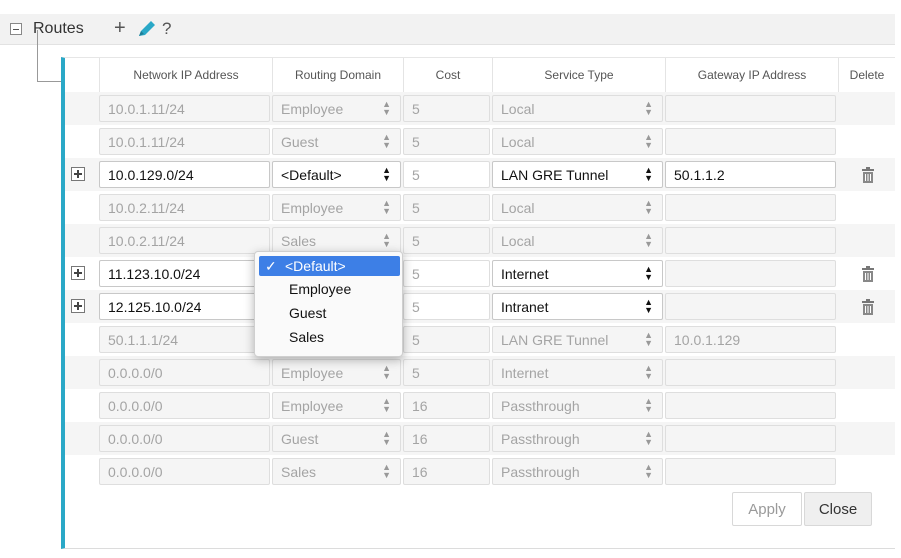 This screenshot has height=558, width=901. What do you see at coordinates (767, 509) in the screenshot?
I see `apply-button: Apply` at bounding box center [767, 509].